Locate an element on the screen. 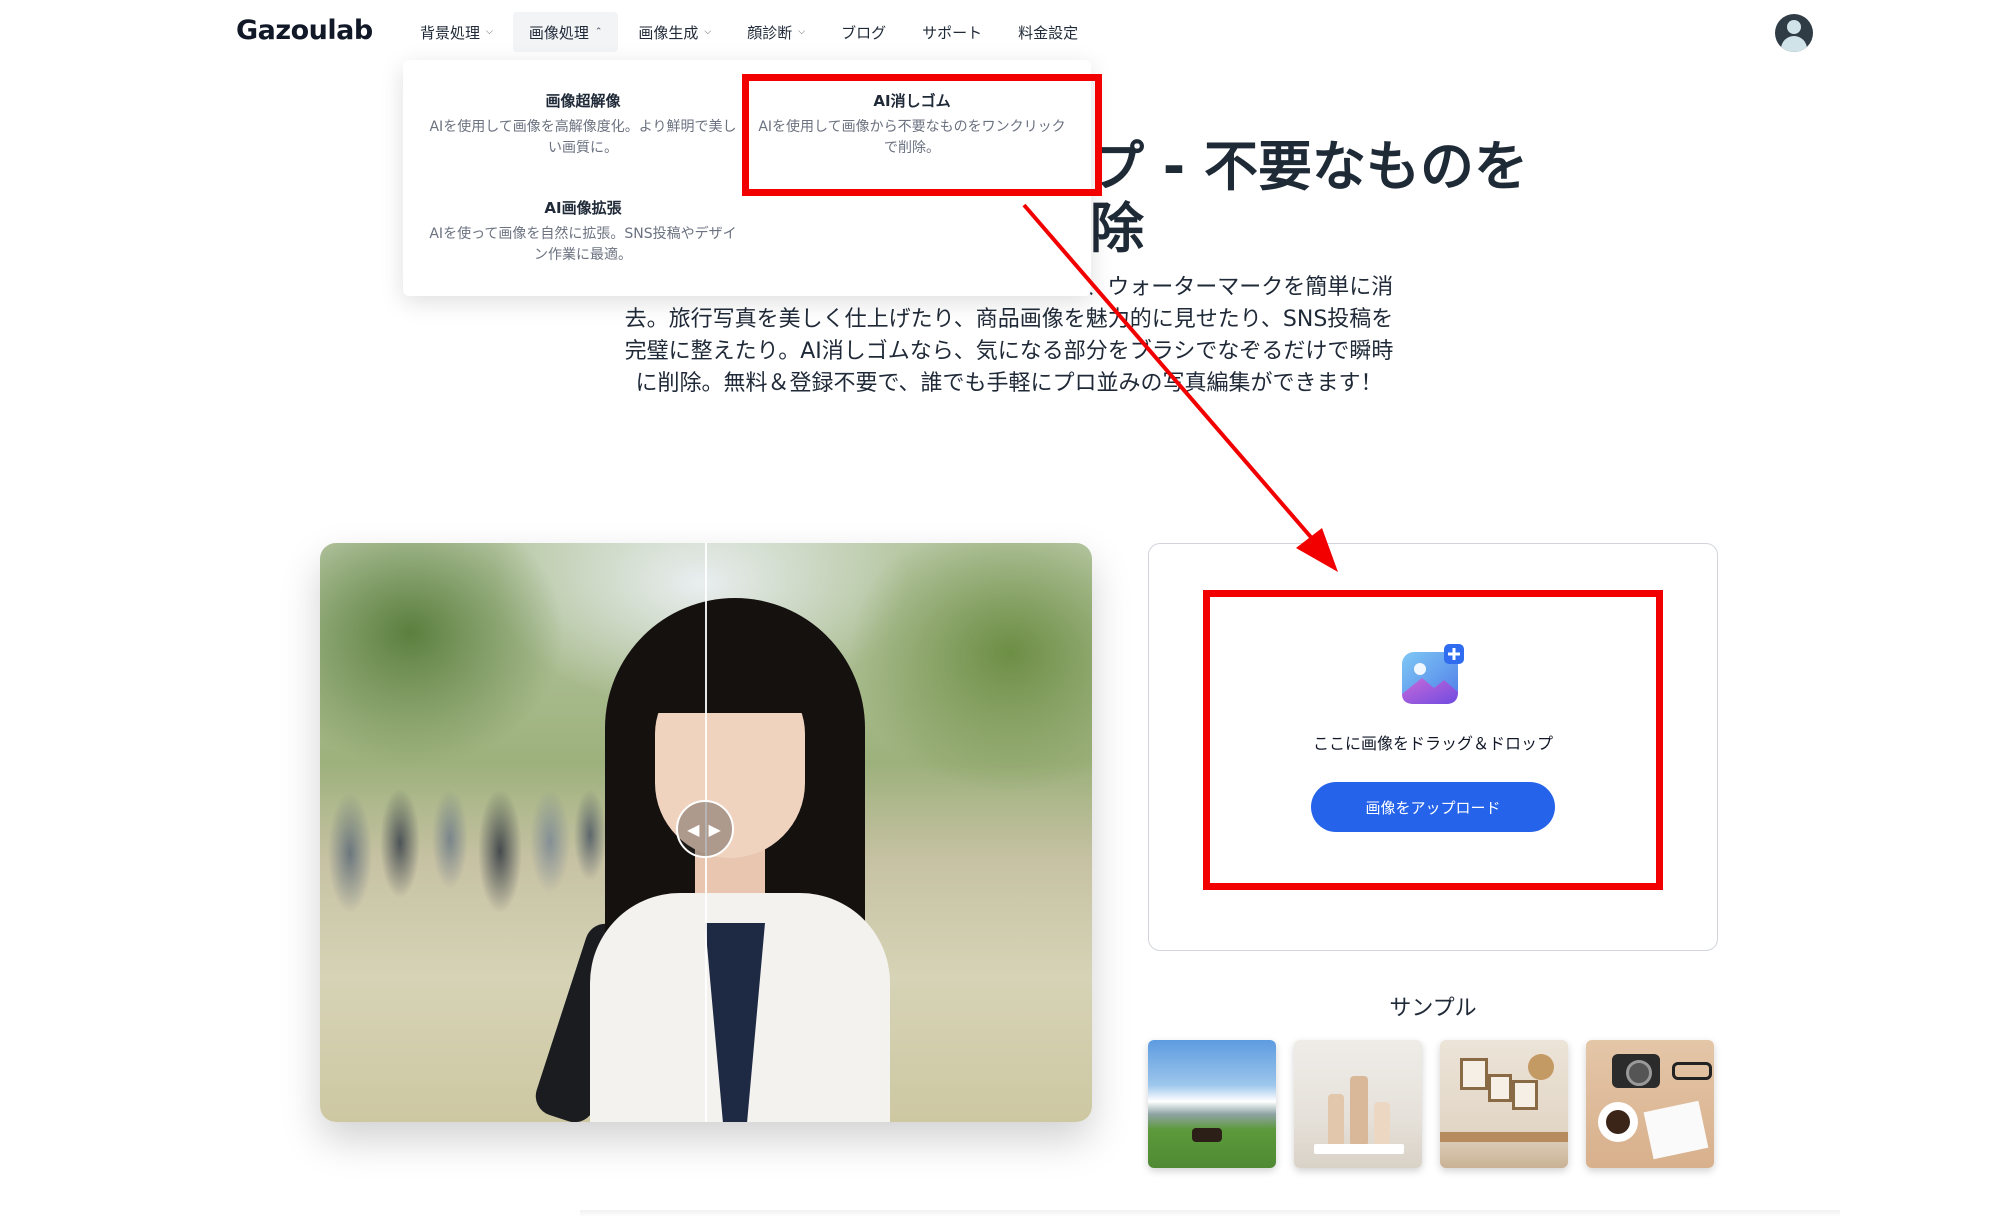 The height and width of the screenshot is (1217, 1999). menu-item-title: 画像超解像 is located at coordinates (583, 101).